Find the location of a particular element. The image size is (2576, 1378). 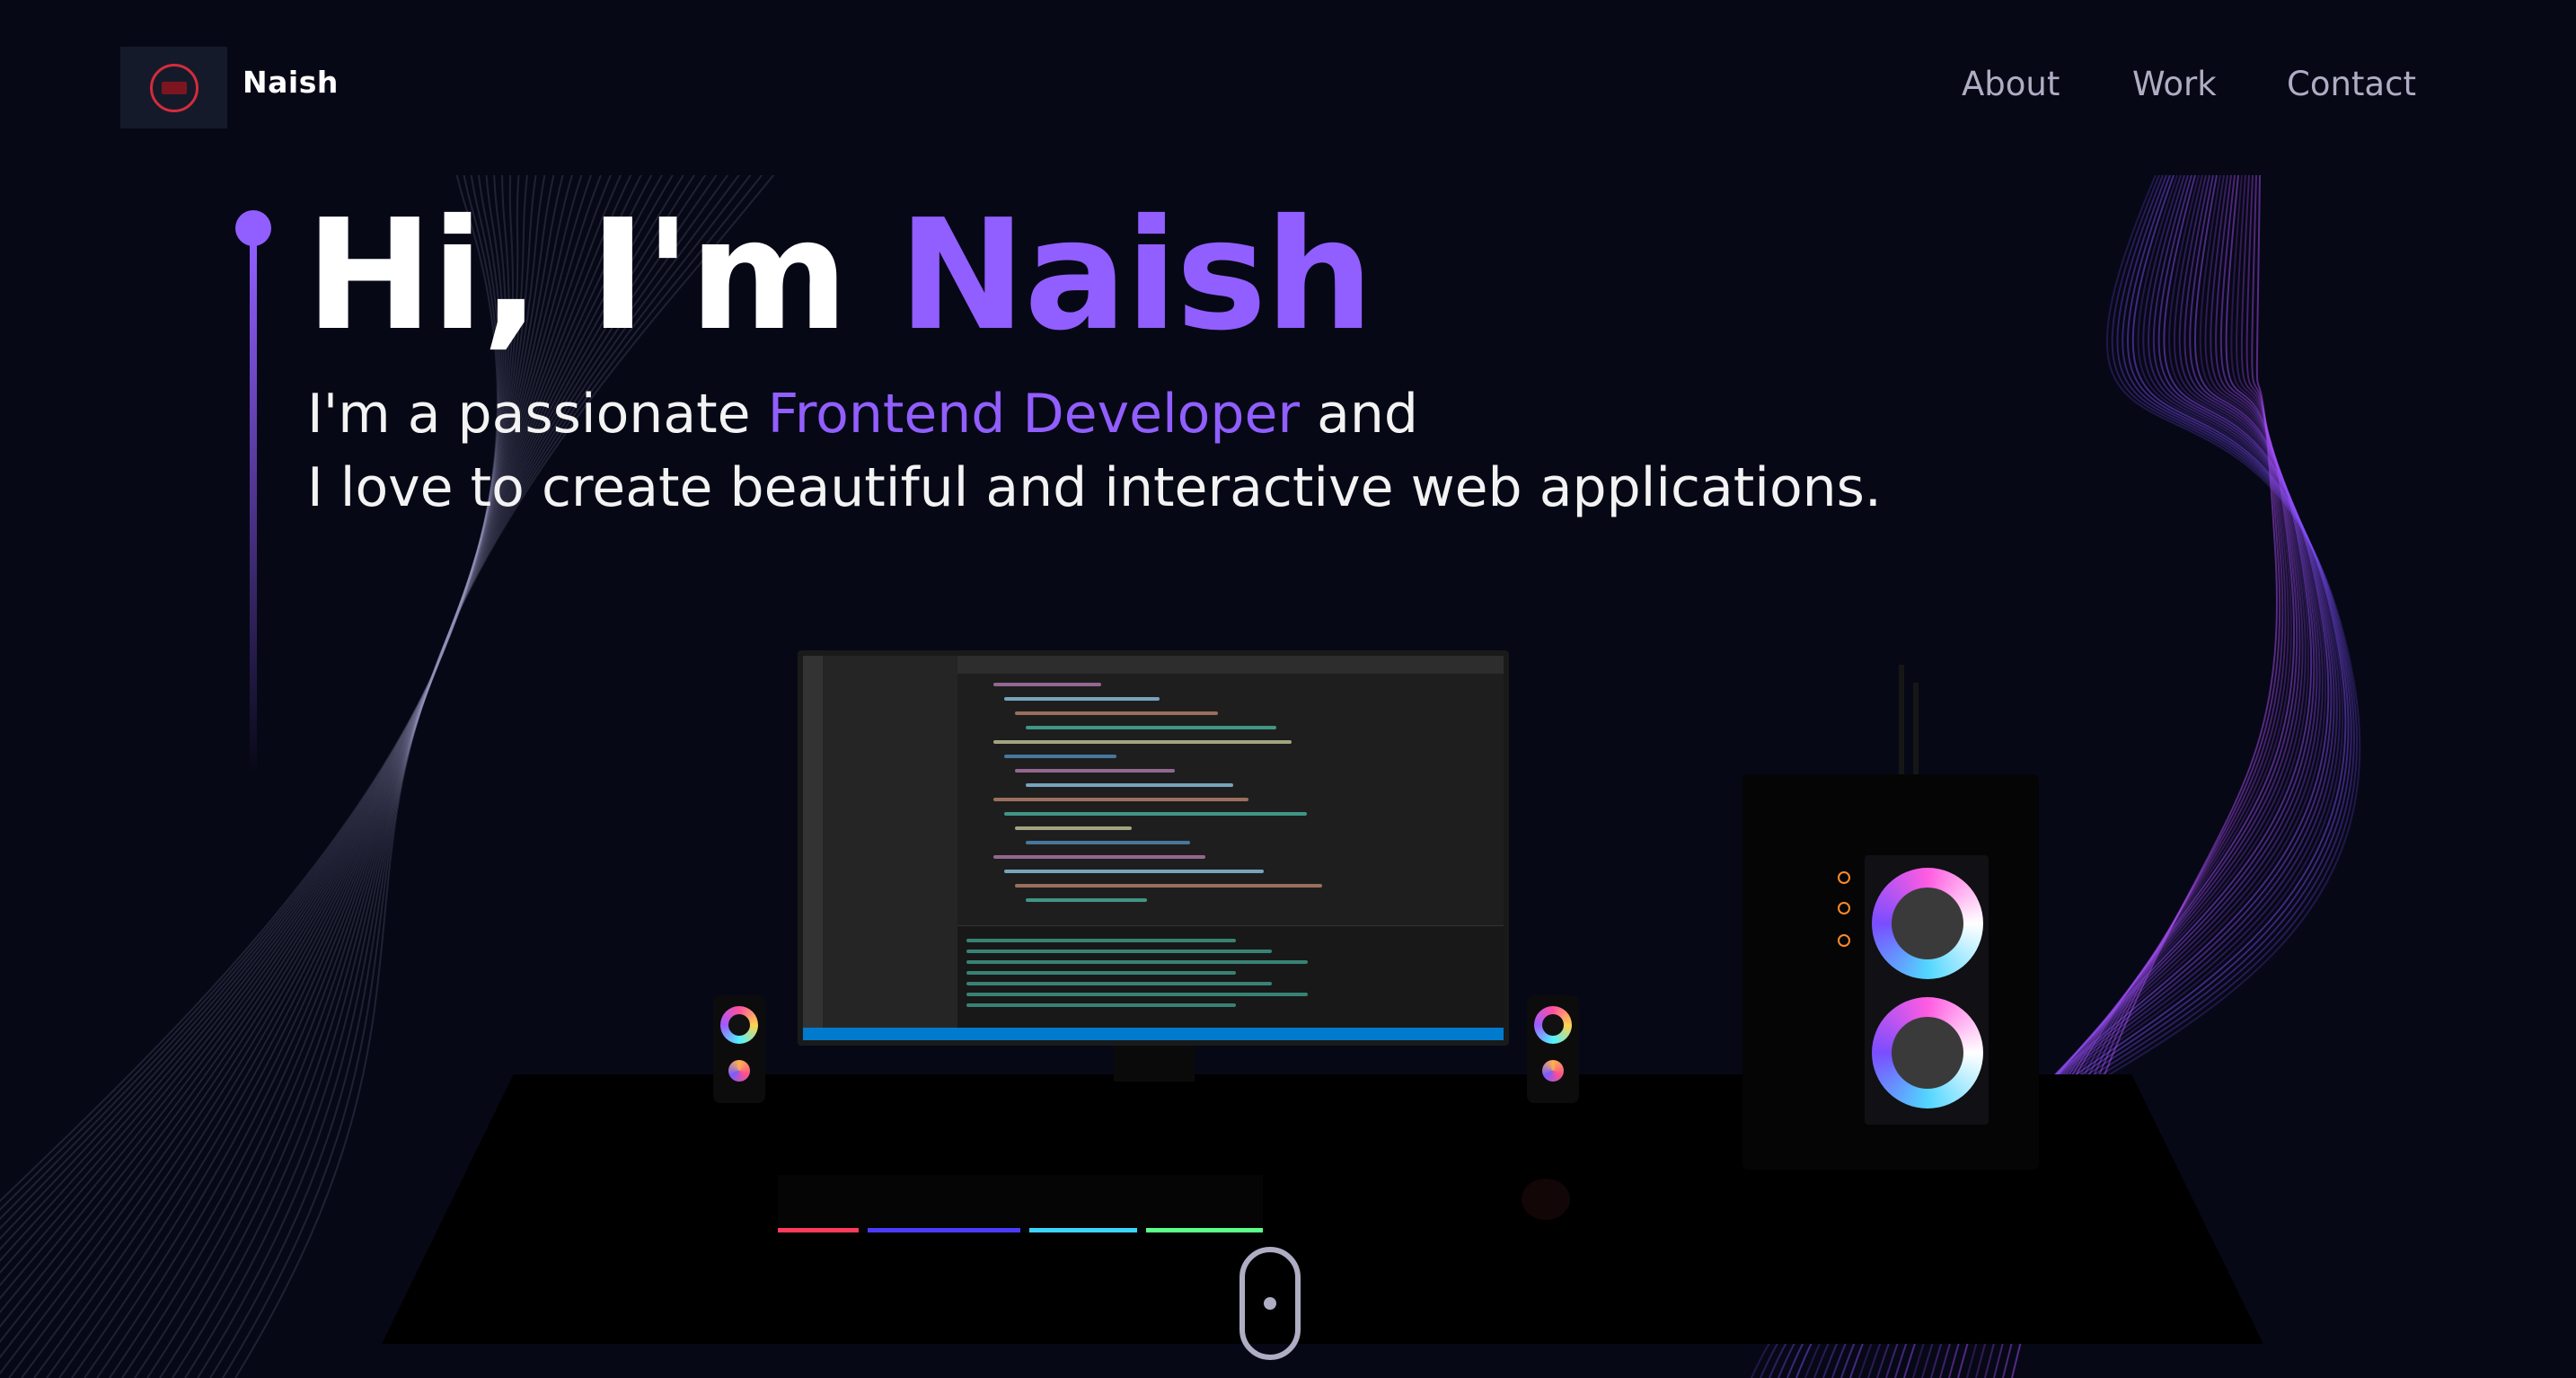

logo-icon is located at coordinates (173, 87).